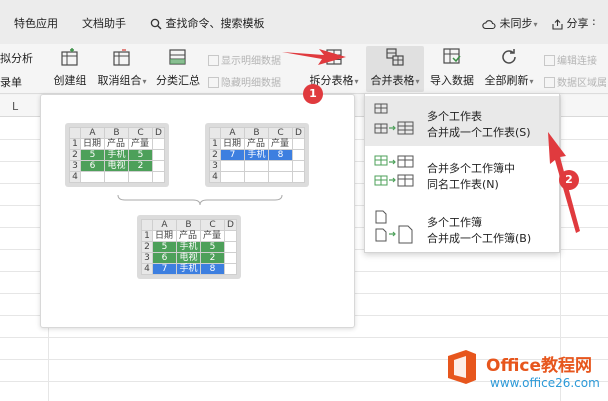  I want to click on merge-workbooks-line2: 合并成一个工作簿(B), so click(479, 238).